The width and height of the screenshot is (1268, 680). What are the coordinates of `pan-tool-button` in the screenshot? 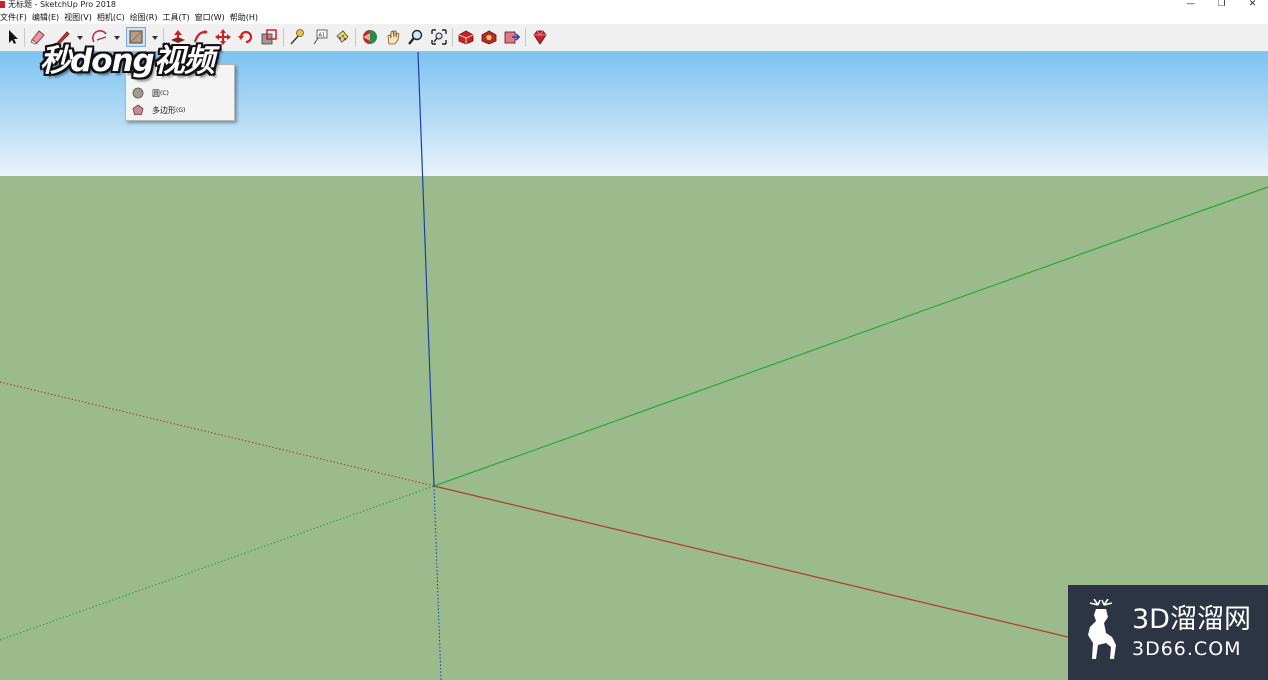 It's located at (393, 37).